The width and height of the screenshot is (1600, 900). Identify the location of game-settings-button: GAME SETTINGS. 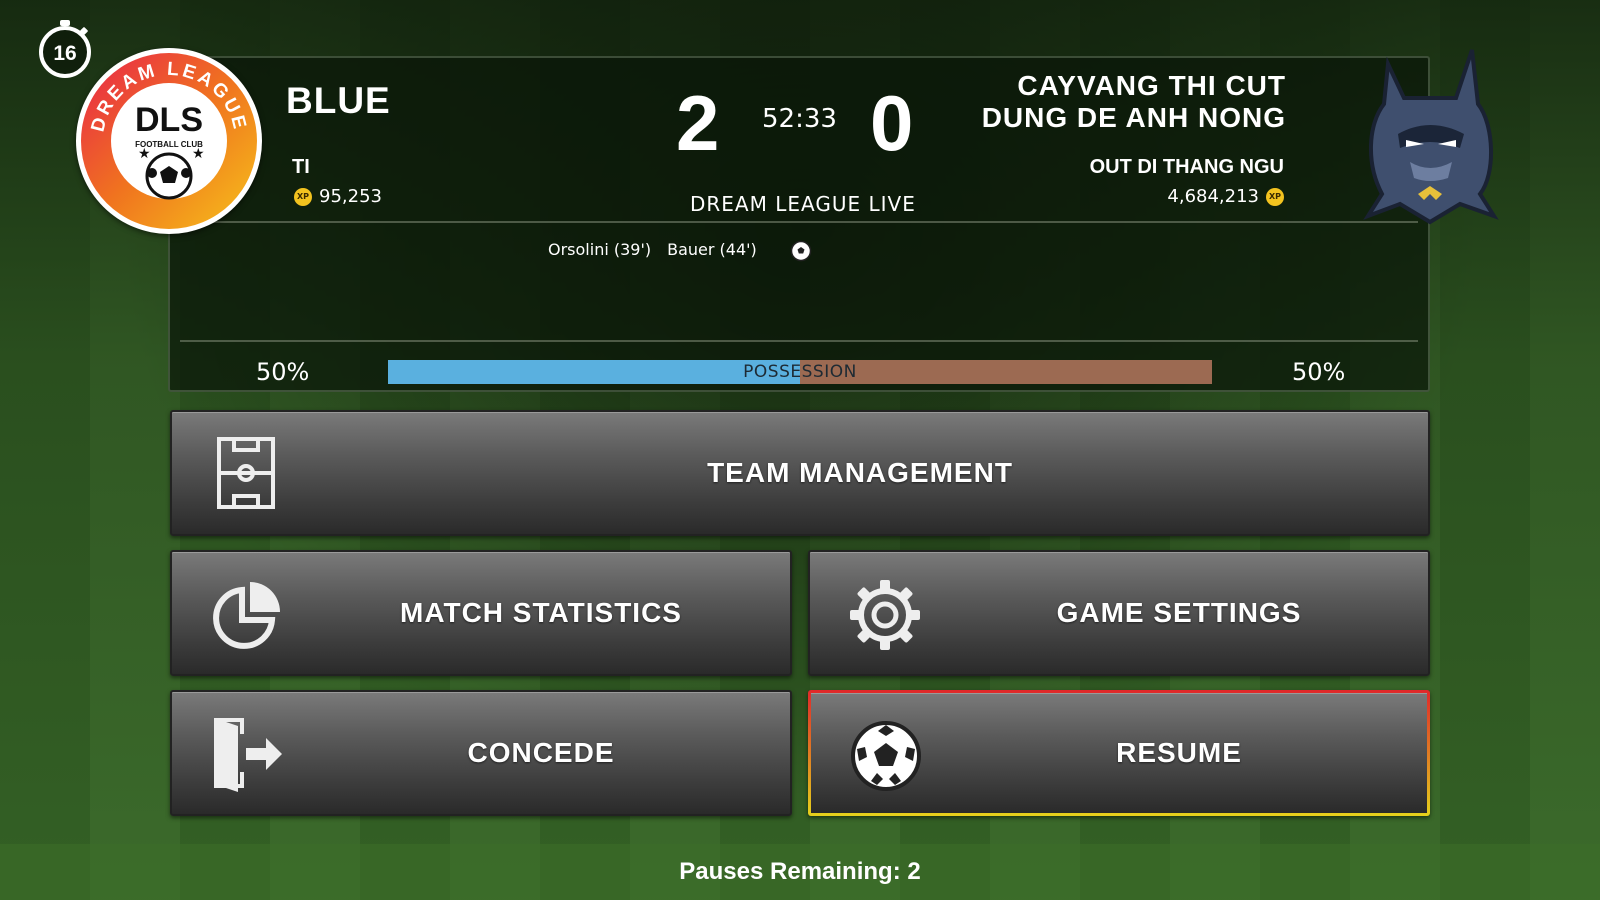
(1119, 613).